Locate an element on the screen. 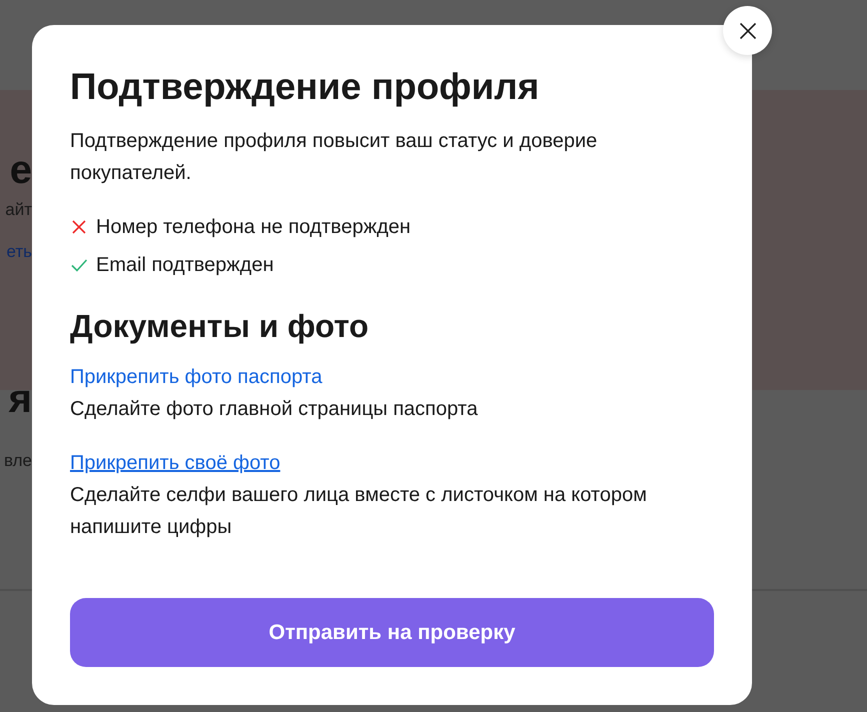  attach-link: Прикрепить своё фото is located at coordinates (175, 463).